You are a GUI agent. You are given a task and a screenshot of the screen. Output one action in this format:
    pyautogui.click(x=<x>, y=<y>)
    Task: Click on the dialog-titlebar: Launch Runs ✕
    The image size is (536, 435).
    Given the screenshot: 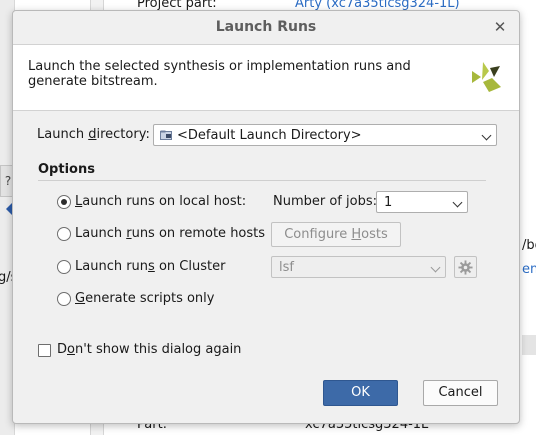 What is the action you would take?
    pyautogui.click(x=266, y=28)
    